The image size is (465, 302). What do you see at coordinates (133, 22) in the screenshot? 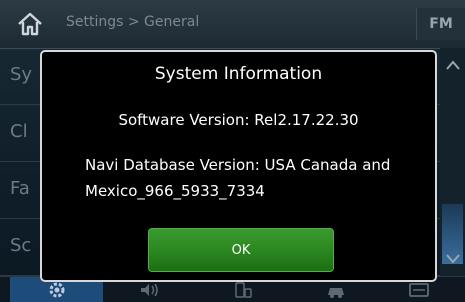
I see `breadcrumb: Settings > General` at bounding box center [133, 22].